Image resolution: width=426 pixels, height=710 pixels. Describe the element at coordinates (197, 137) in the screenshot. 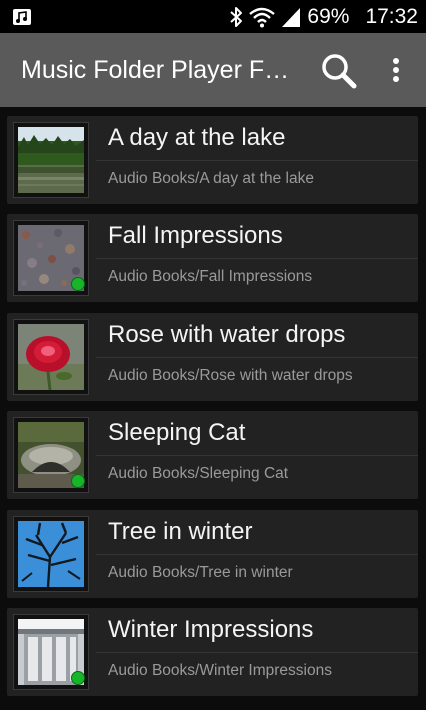

I see `folder-title: A day at the lake` at that location.